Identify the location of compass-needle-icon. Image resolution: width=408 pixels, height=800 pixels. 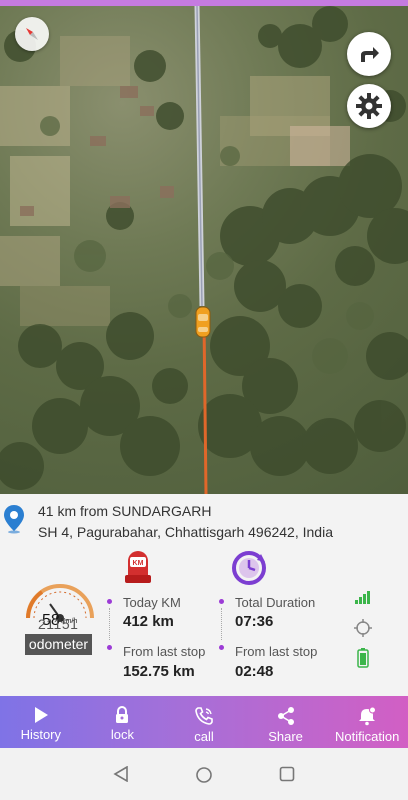
(32, 34).